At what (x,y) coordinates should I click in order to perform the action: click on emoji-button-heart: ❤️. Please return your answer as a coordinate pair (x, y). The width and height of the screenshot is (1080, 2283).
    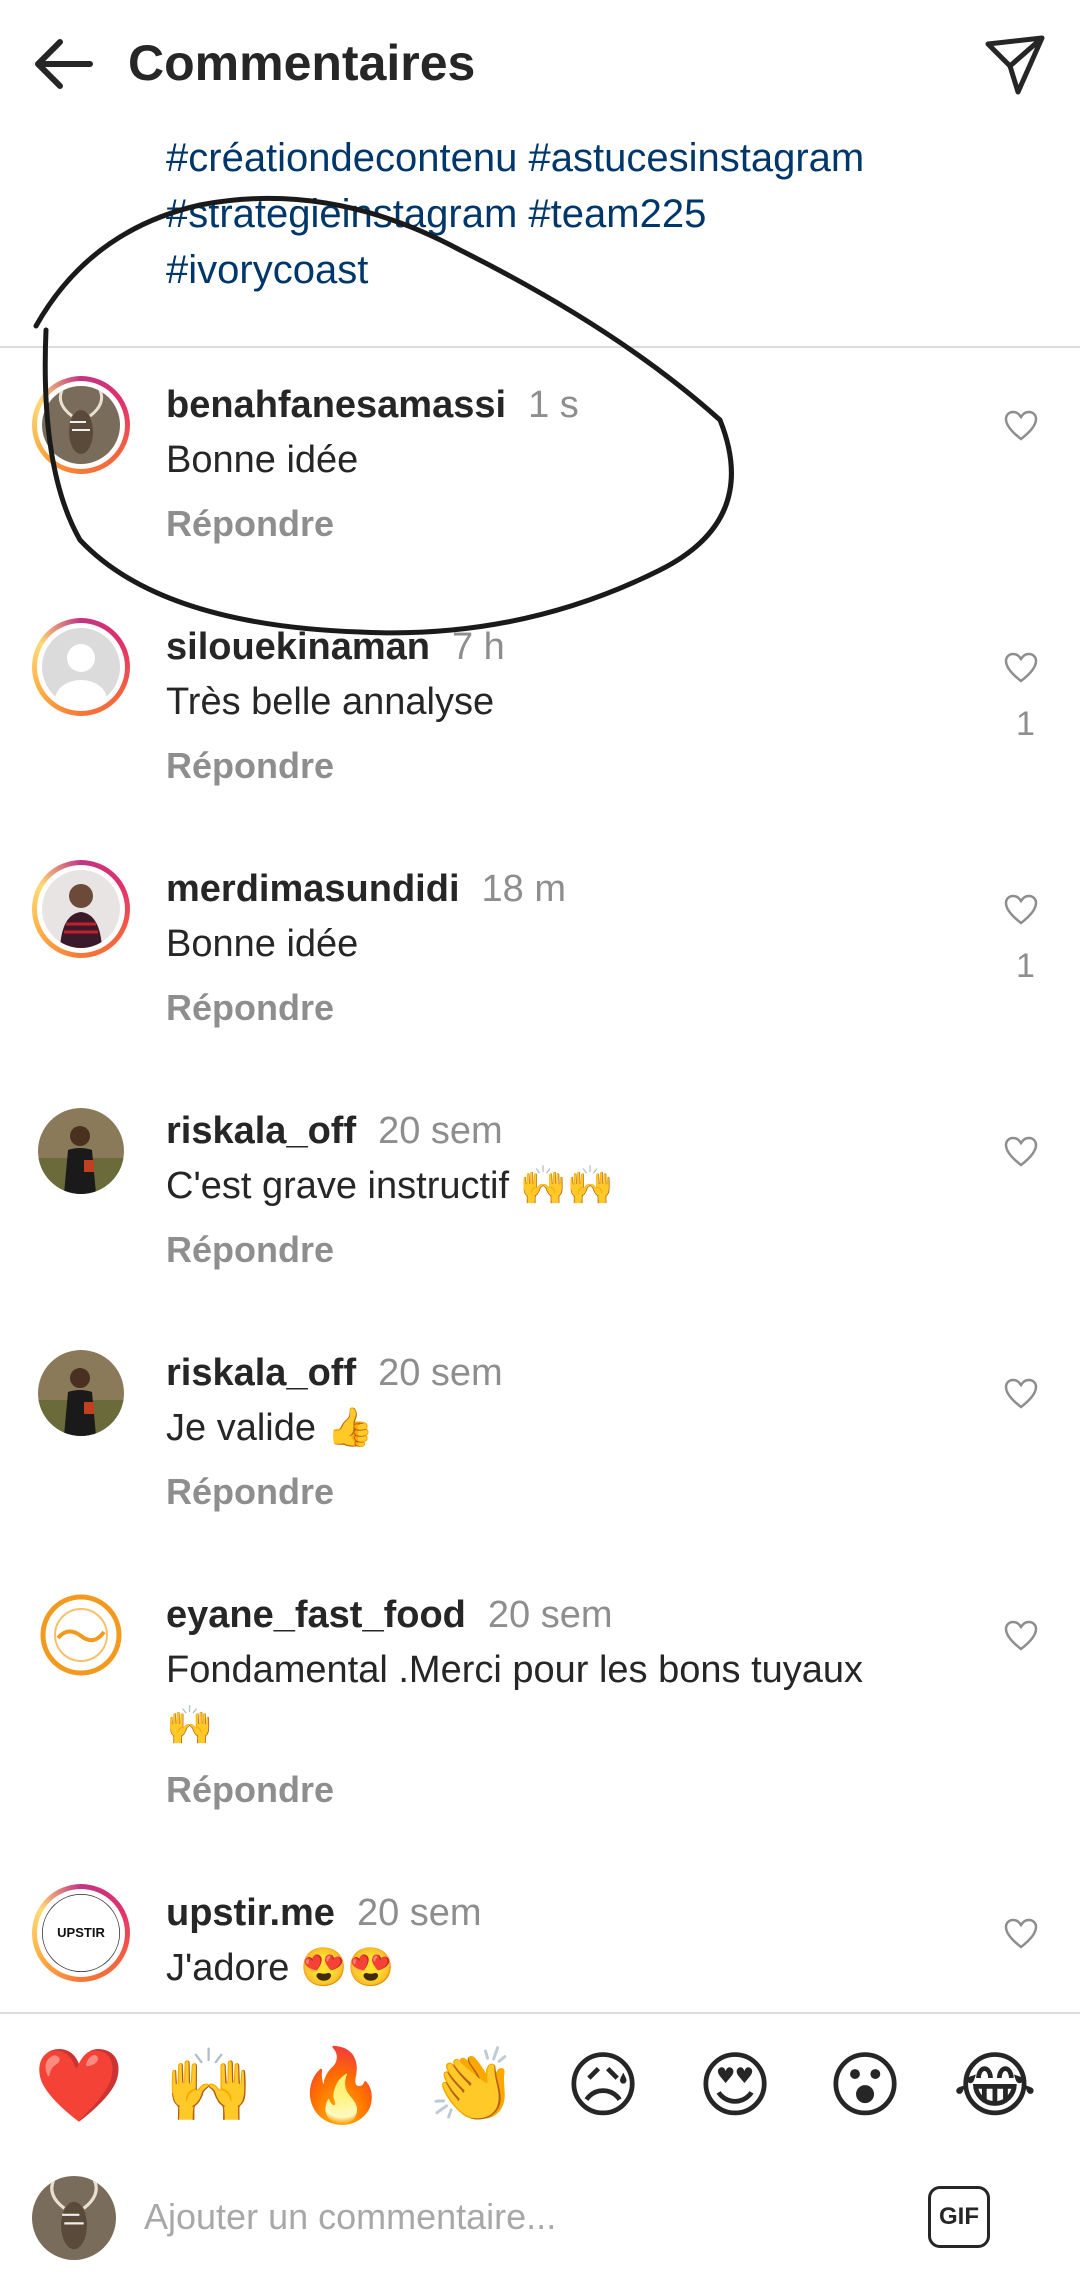
    Looking at the image, I should click on (79, 2085).